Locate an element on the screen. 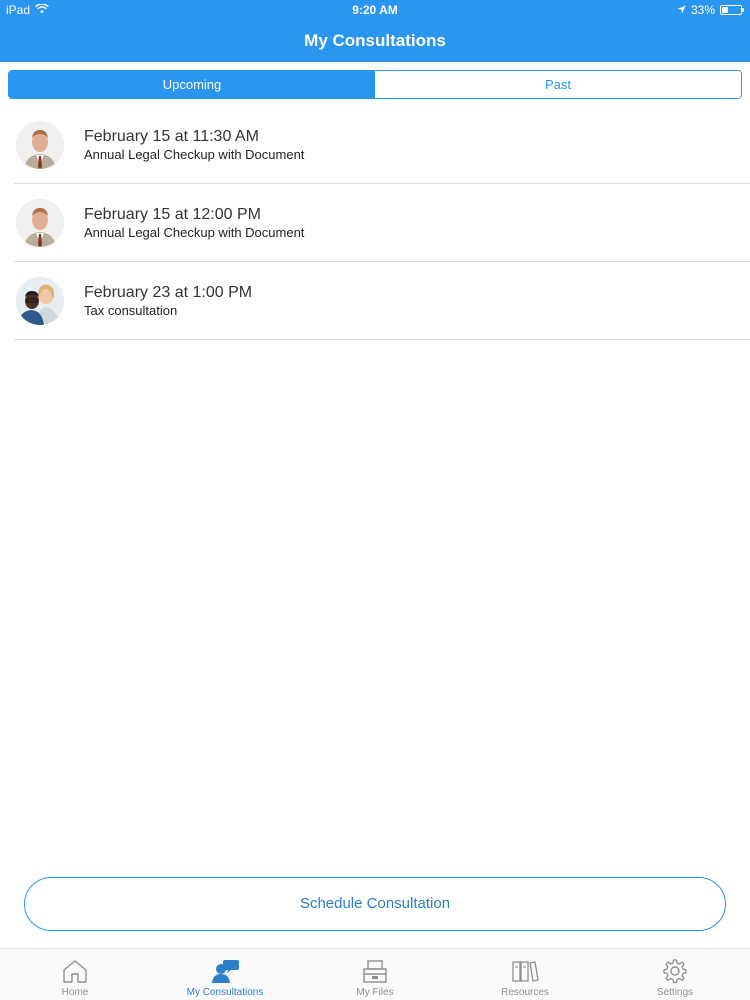 This screenshot has width=750, height=1000. segment-past: Past is located at coordinates (558, 84).